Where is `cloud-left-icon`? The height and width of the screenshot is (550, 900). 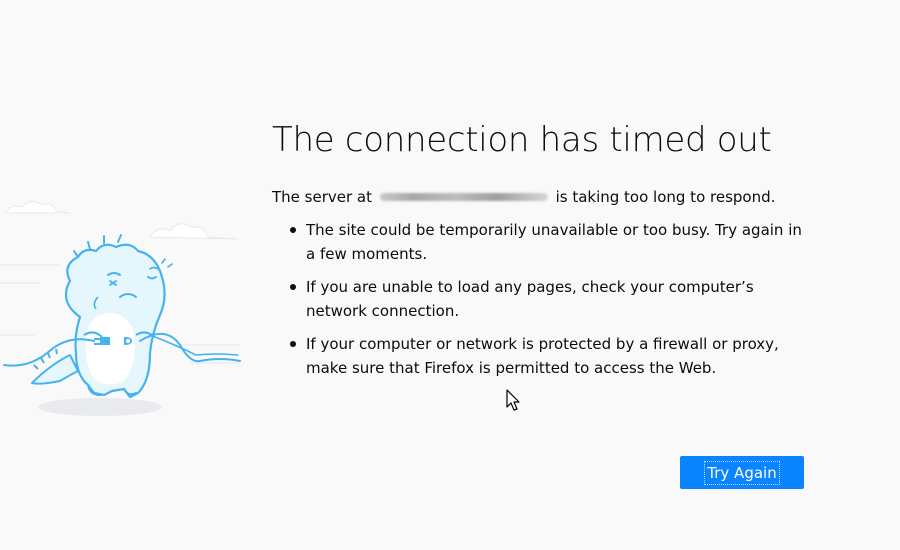 cloud-left-icon is located at coordinates (37, 207).